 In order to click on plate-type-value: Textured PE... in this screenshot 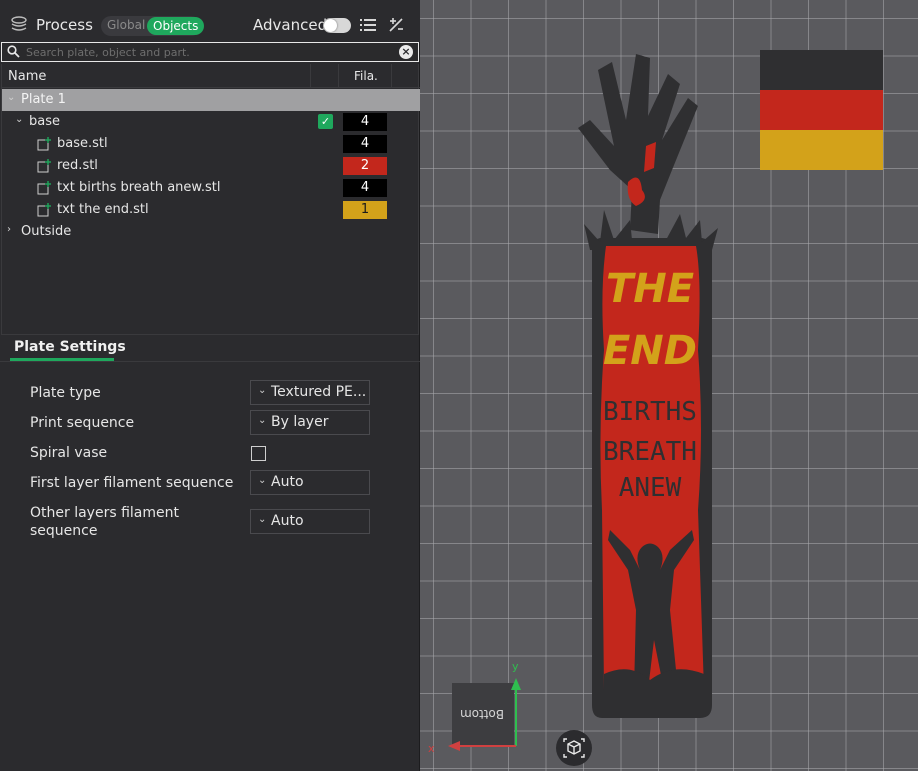, I will do `click(319, 392)`.